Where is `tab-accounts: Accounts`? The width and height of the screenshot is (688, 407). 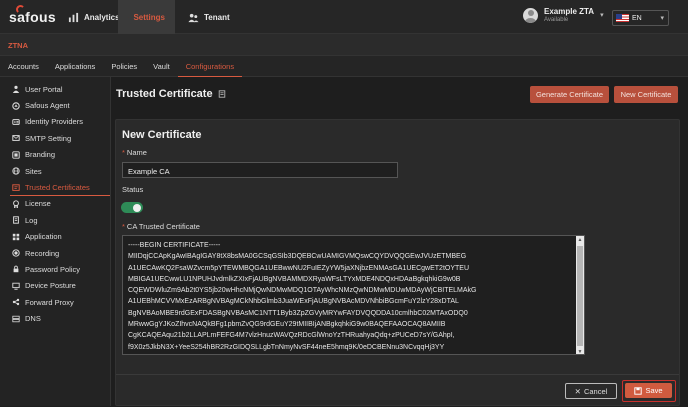
tab-accounts: Accounts is located at coordinates (23, 66).